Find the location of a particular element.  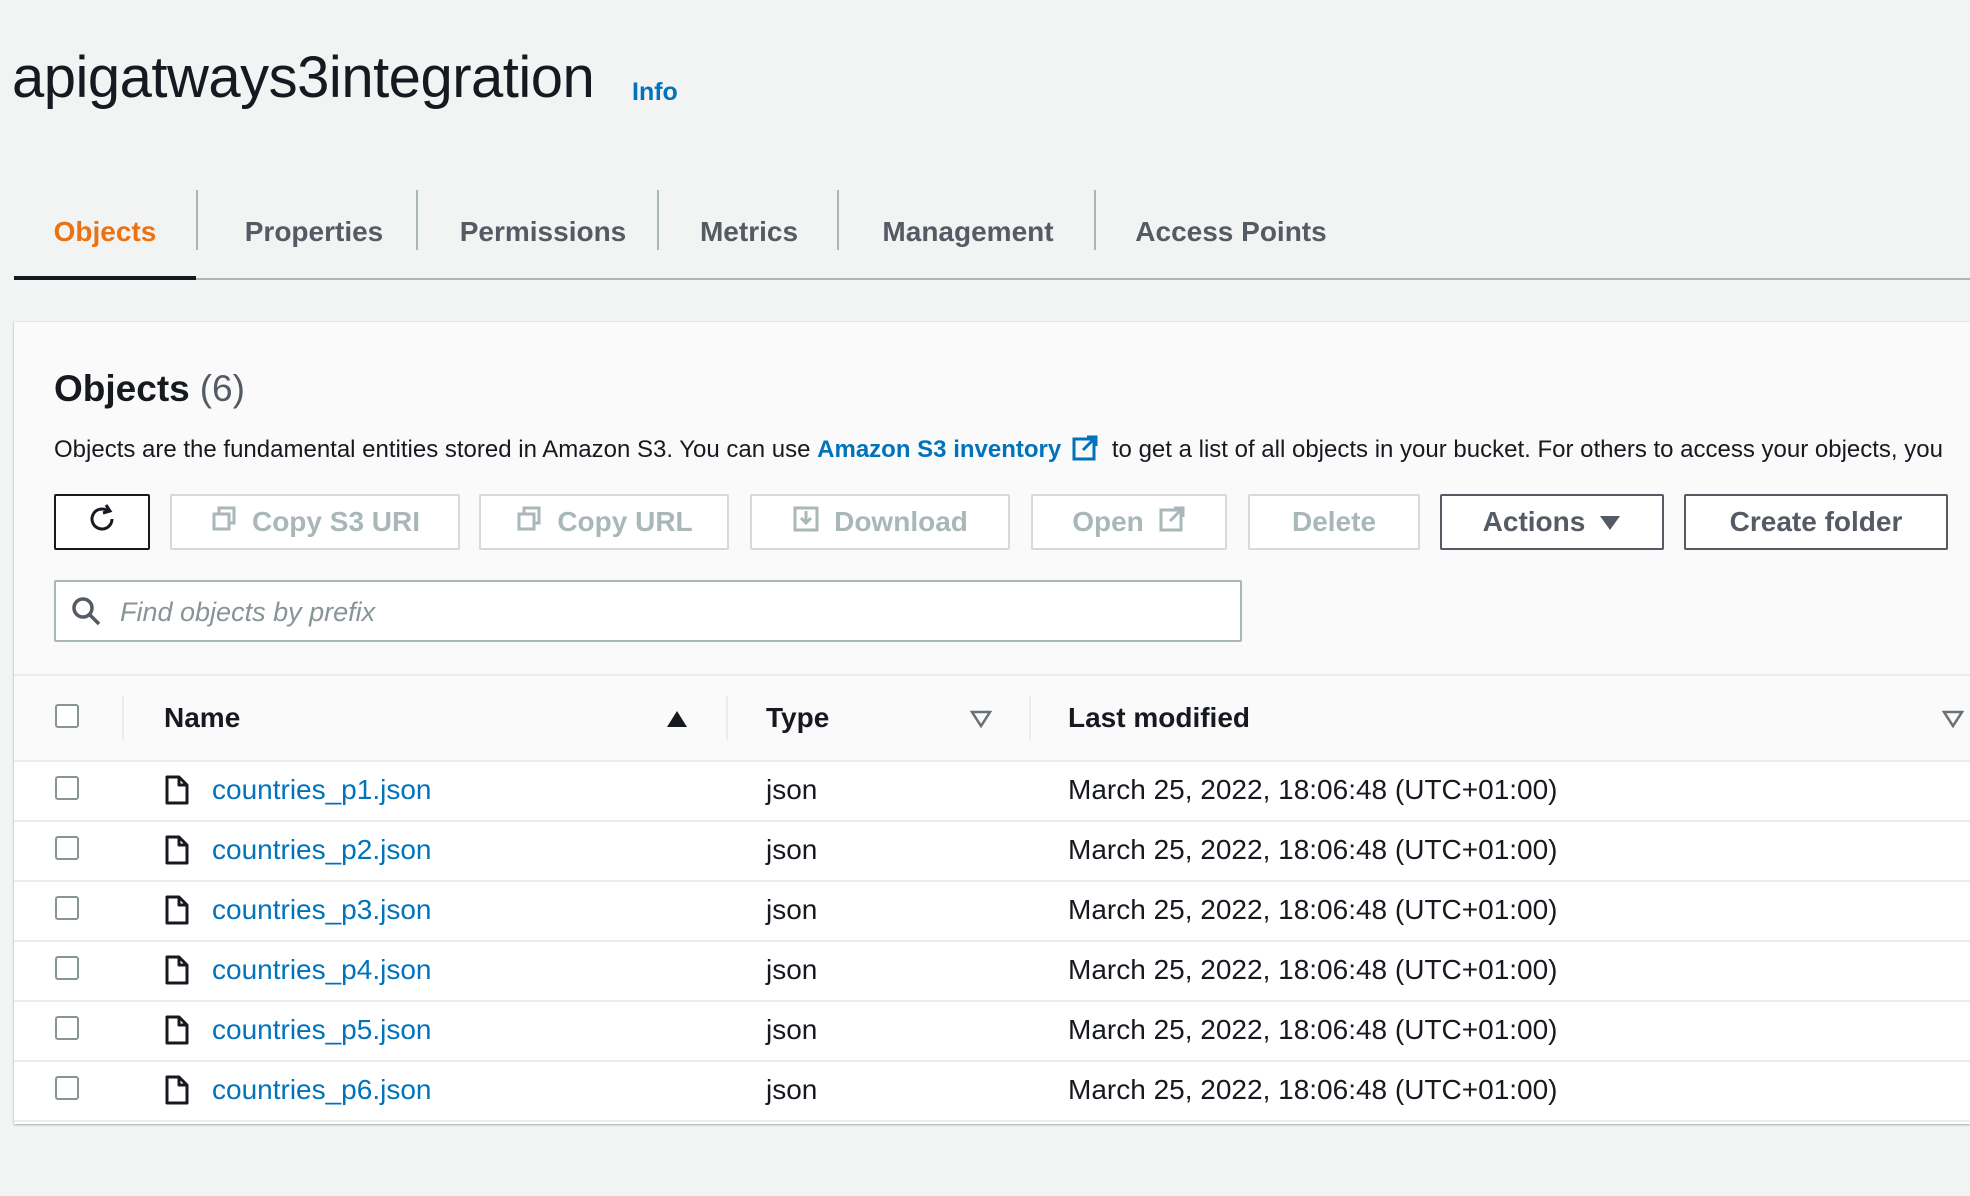

objects-title: Objects is located at coordinates (122, 388).